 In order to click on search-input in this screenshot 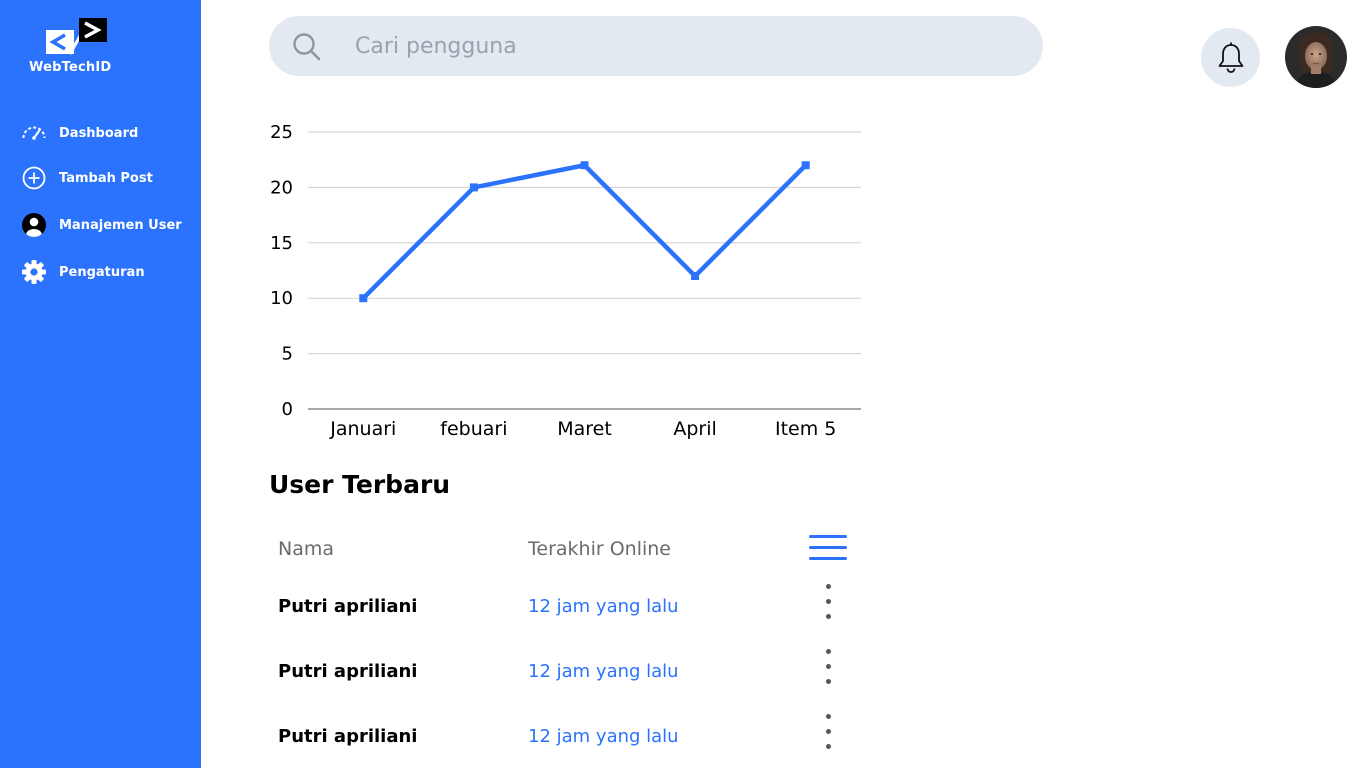, I will do `click(685, 46)`.